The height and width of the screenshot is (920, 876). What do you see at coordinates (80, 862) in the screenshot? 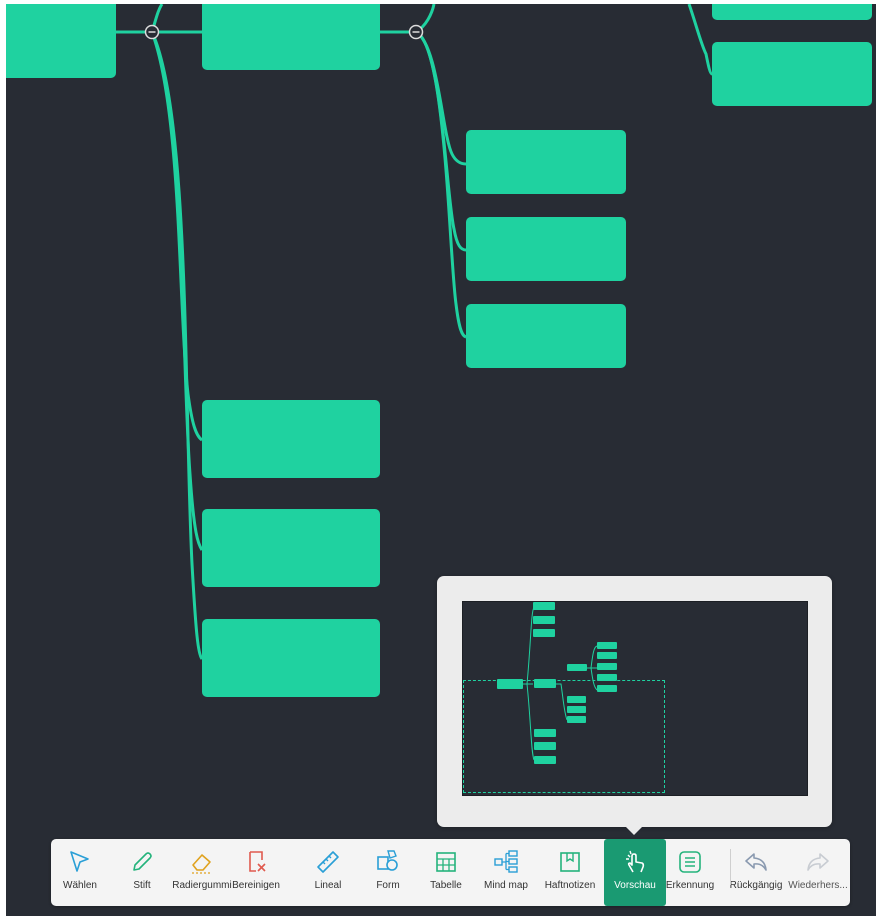
I see `cursor-arrow-icon` at bounding box center [80, 862].